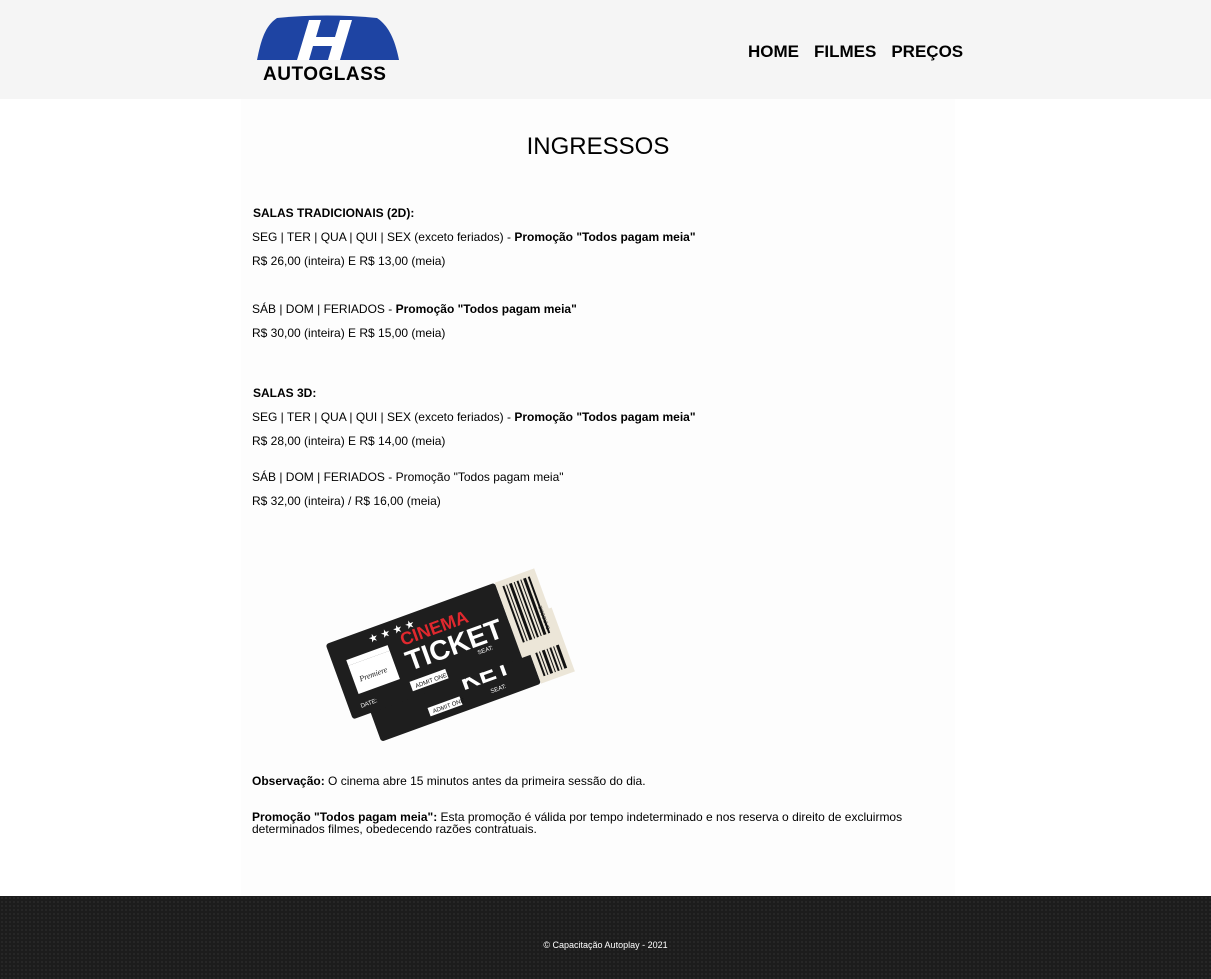 Image resolution: width=1211 pixels, height=979 pixels. What do you see at coordinates (285, 393) in the screenshot?
I see `section-title-3d: SALAS 3D:` at bounding box center [285, 393].